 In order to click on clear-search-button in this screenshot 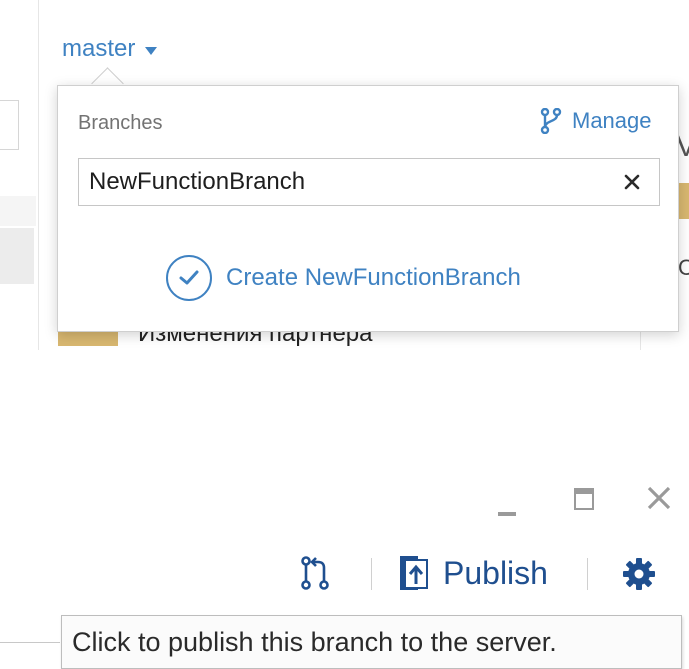, I will do `click(632, 182)`.